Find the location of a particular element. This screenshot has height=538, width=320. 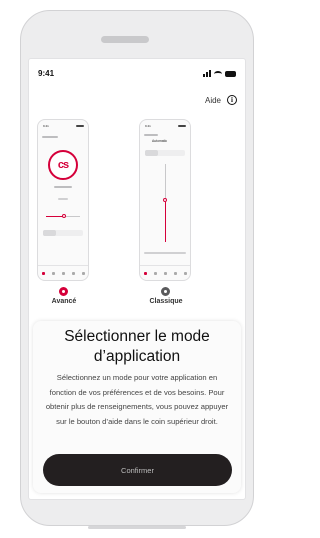

advanced-mode-radio is located at coordinates (63, 291).